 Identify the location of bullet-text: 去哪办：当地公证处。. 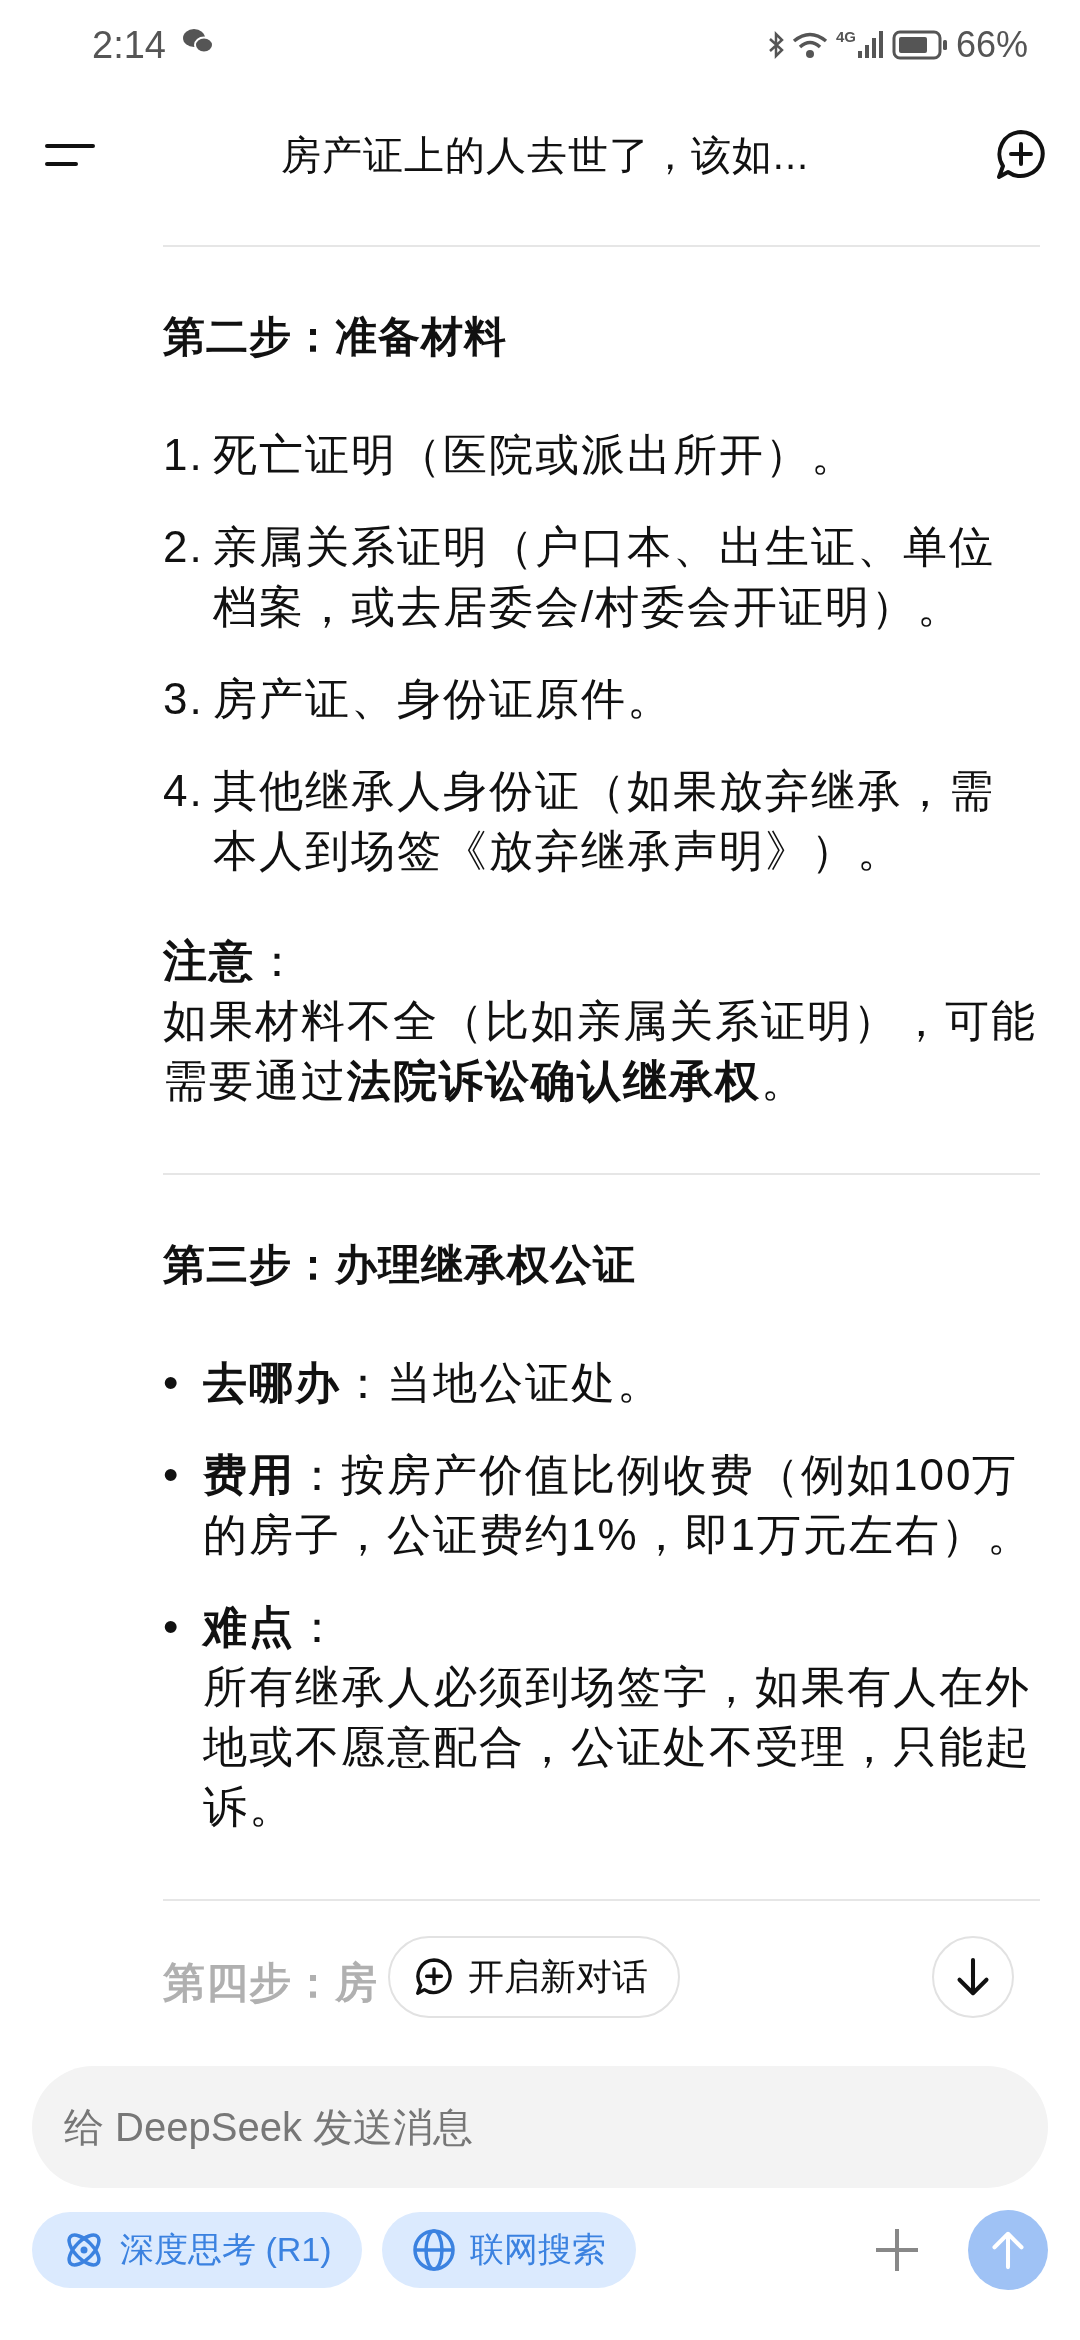
(433, 1383).